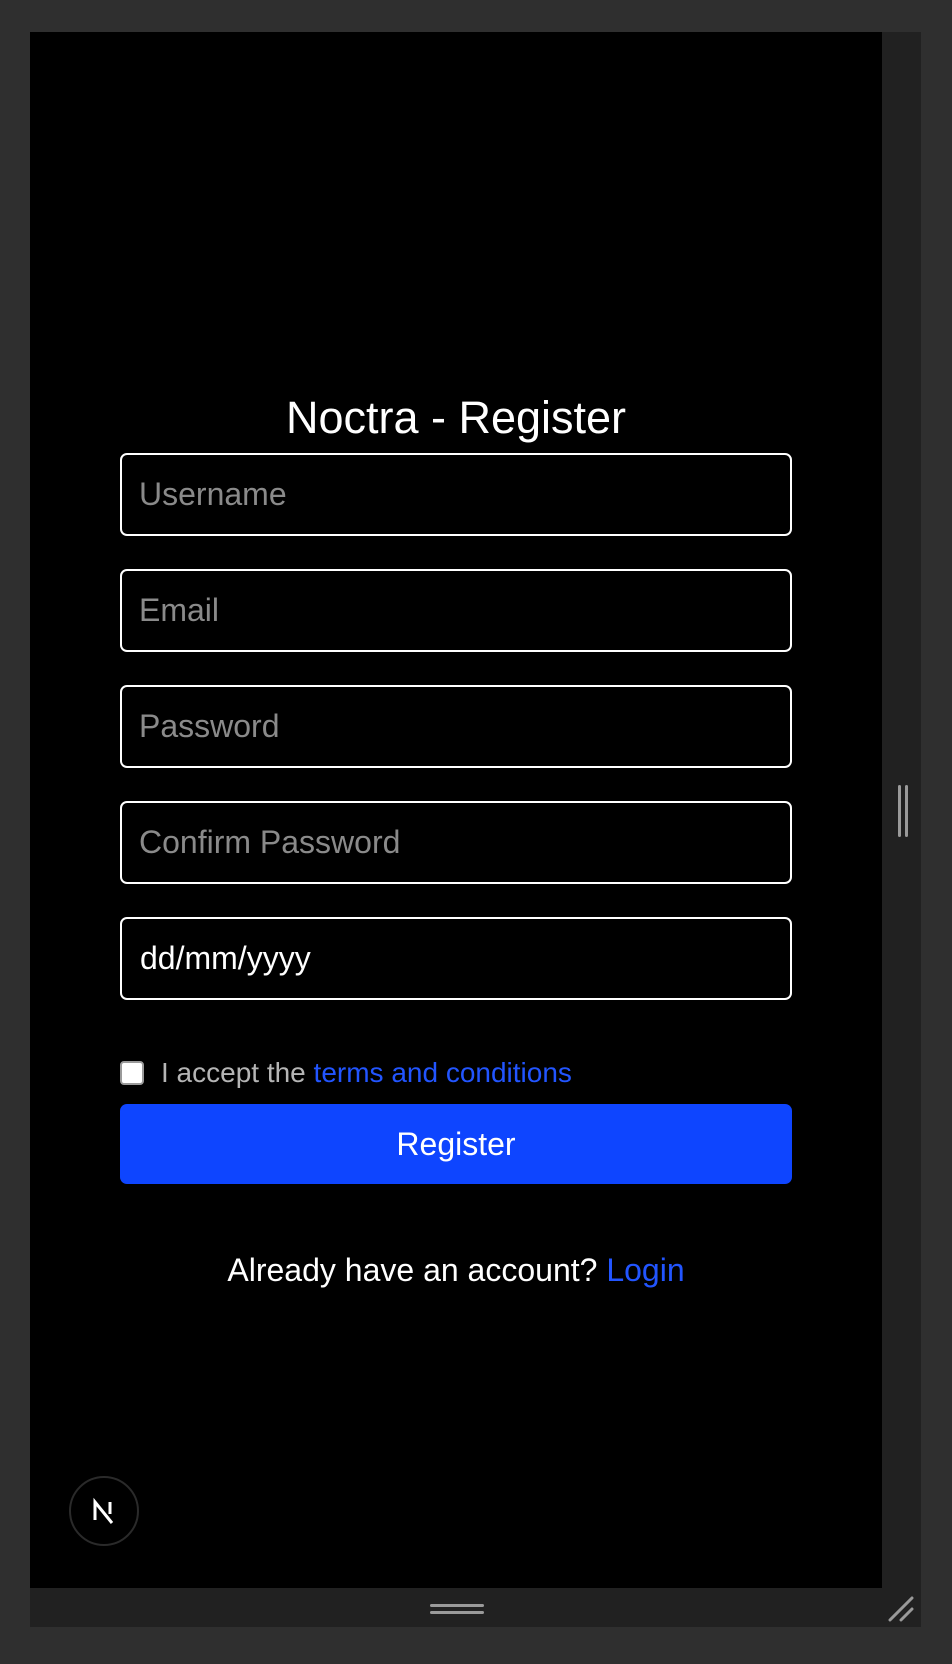  I want to click on terms-link: terms and conditions, so click(443, 1073).